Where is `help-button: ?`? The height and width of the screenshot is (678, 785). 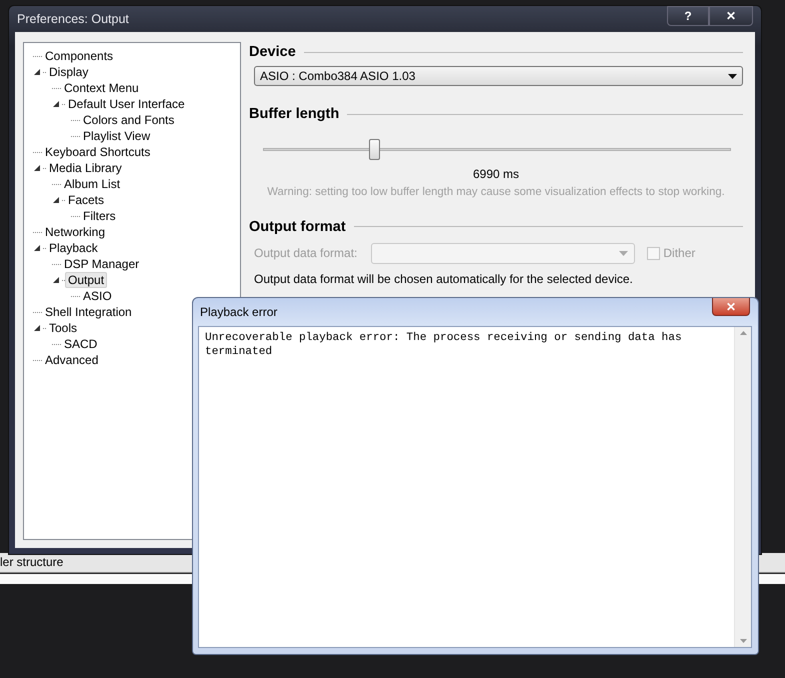
help-button: ? is located at coordinates (688, 16).